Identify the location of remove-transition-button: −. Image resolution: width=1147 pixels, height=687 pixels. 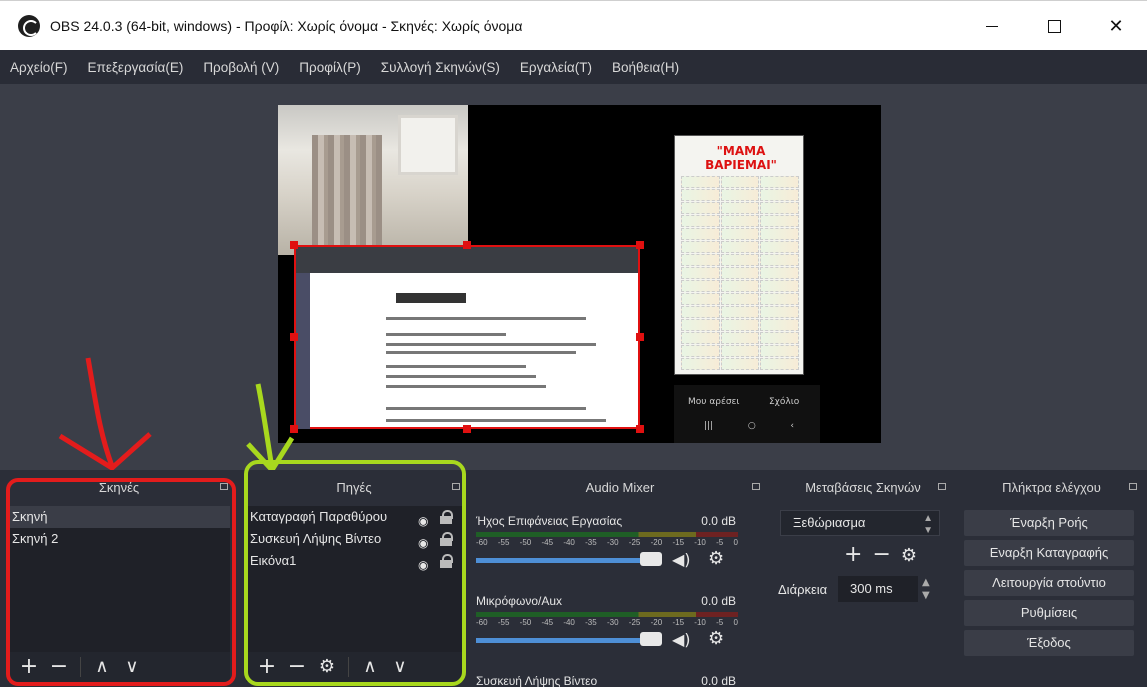
(881, 556).